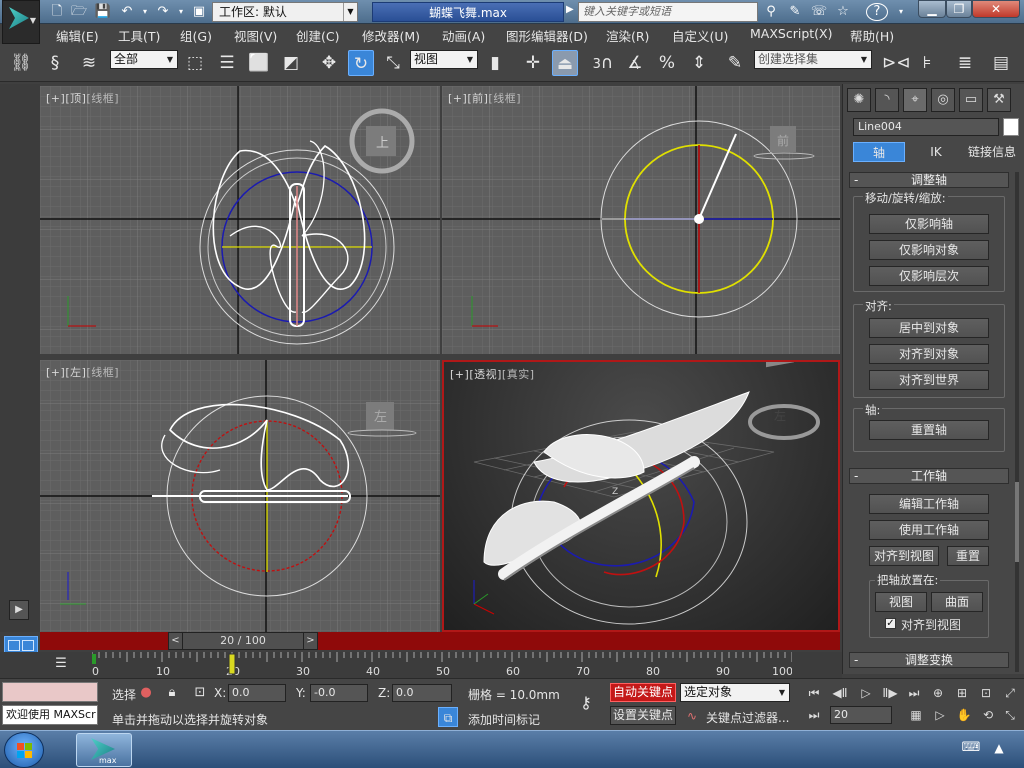 This screenshot has height=768, width=1024. I want to click on use-working-pivot-button: 使用工作轴, so click(929, 530).